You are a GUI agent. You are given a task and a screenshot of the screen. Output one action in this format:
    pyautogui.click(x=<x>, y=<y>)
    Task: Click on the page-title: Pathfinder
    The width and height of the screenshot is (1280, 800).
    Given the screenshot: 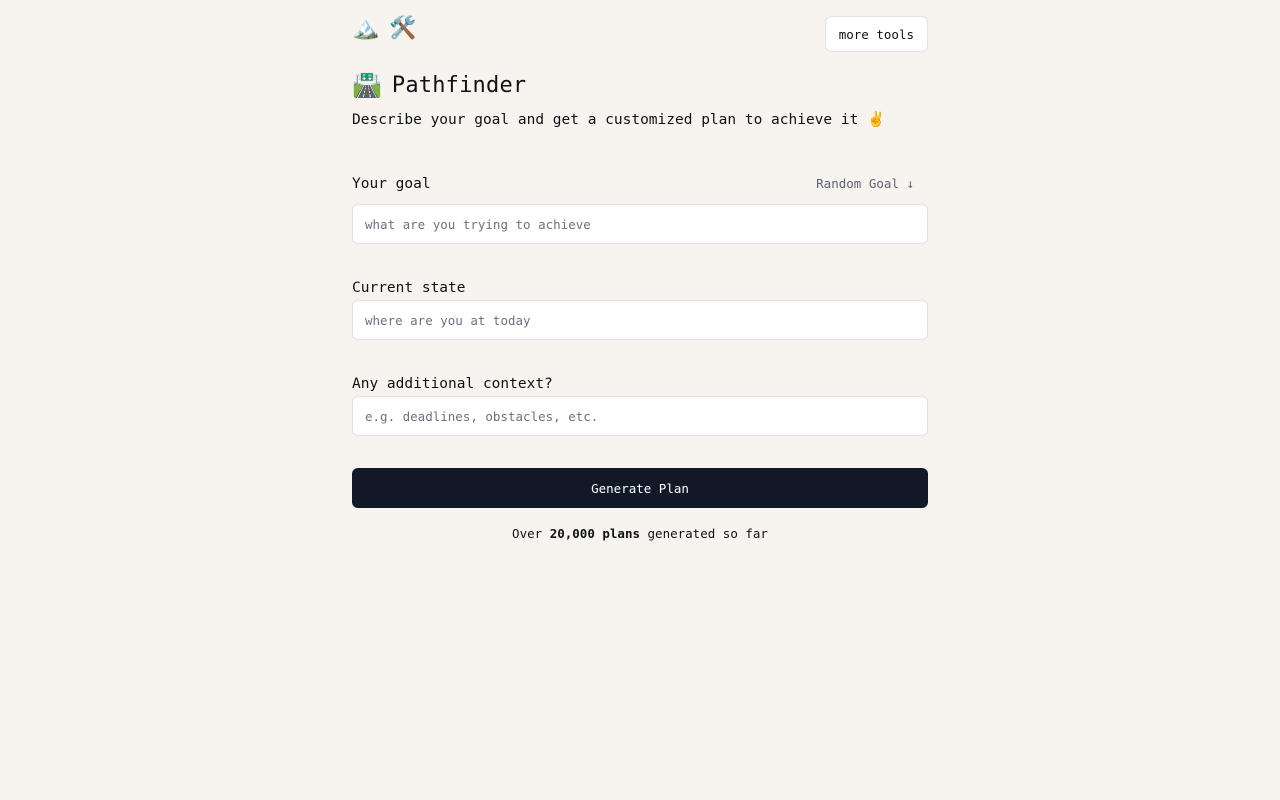 What is the action you would take?
    pyautogui.click(x=459, y=85)
    